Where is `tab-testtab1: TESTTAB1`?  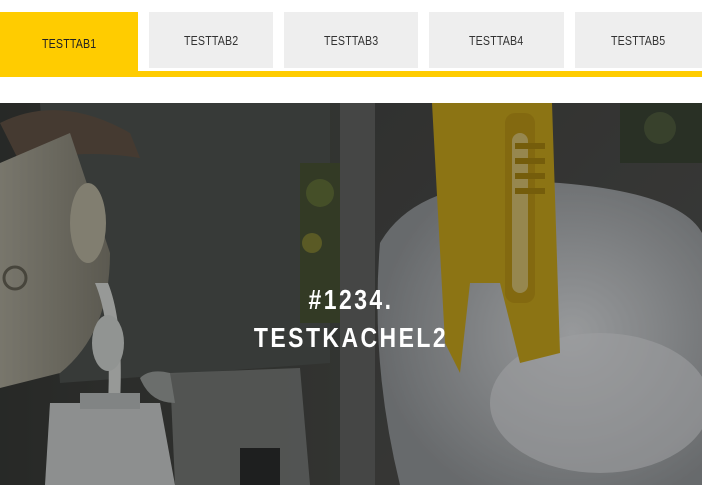
tab-testtab1: TESTTAB1 is located at coordinates (69, 43).